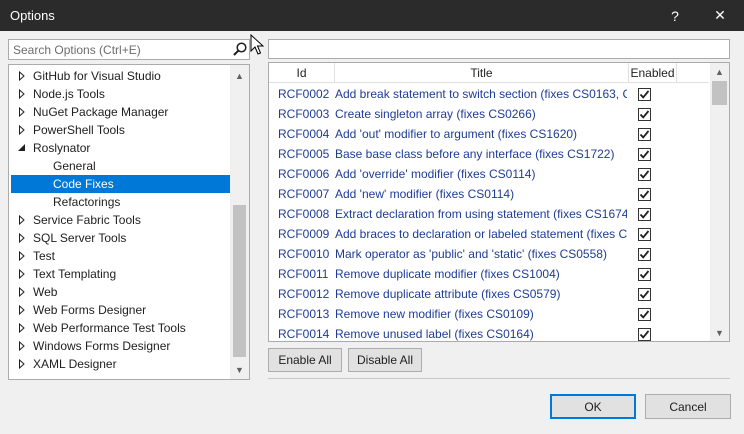  I want to click on expanded-arrow-icon, so click(22, 148).